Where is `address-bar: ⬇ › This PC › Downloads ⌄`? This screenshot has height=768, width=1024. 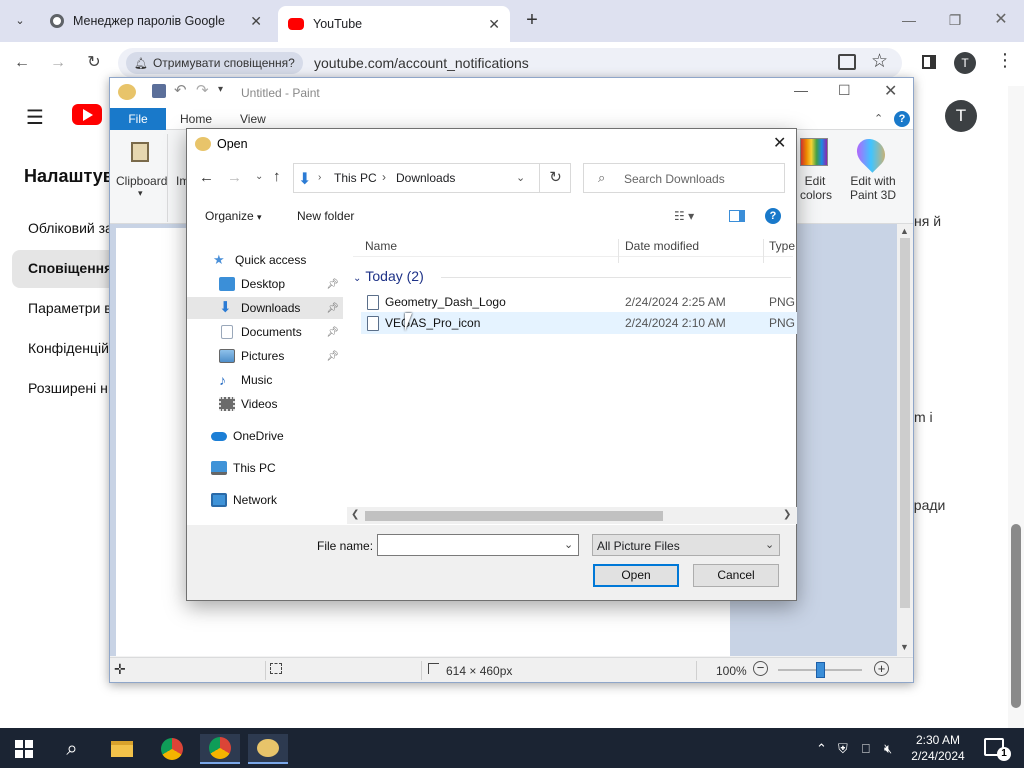 address-bar: ⬇ › This PC › Downloads ⌄ is located at coordinates (432, 178).